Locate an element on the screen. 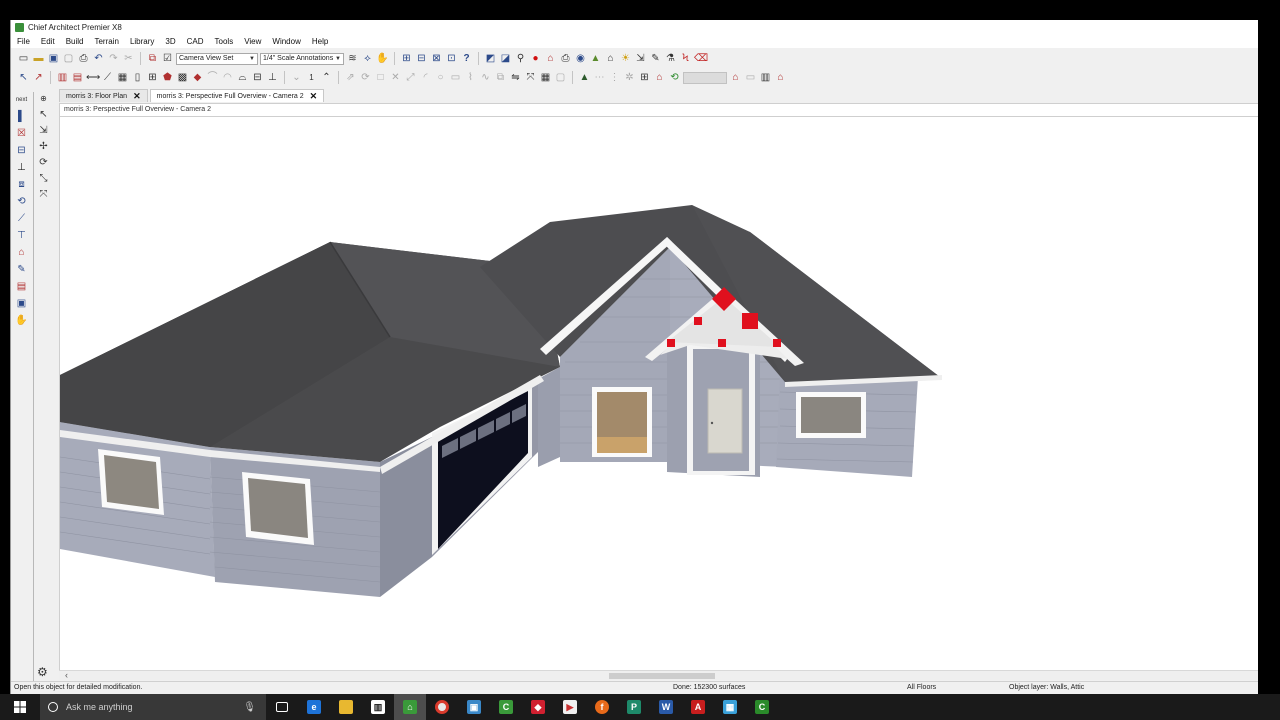  mirror-icon: ⇋ is located at coordinates (515, 77).